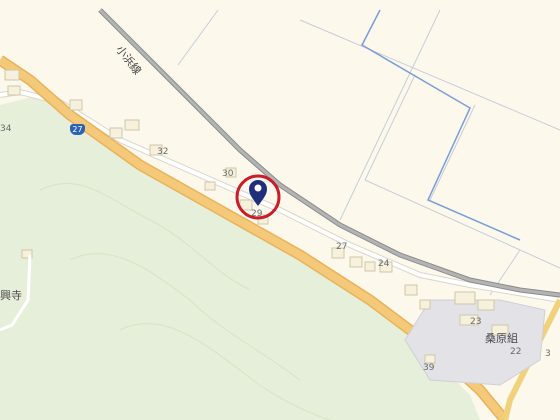 The image size is (560, 420). I want to click on house-number: 3, so click(548, 354).